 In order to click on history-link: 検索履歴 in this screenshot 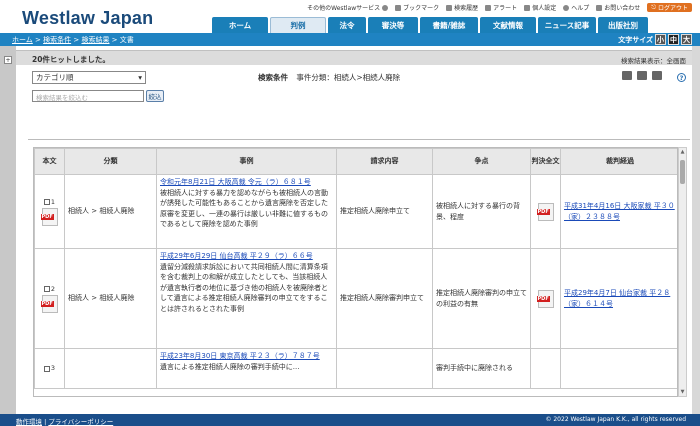, I will do `click(462, 7)`.